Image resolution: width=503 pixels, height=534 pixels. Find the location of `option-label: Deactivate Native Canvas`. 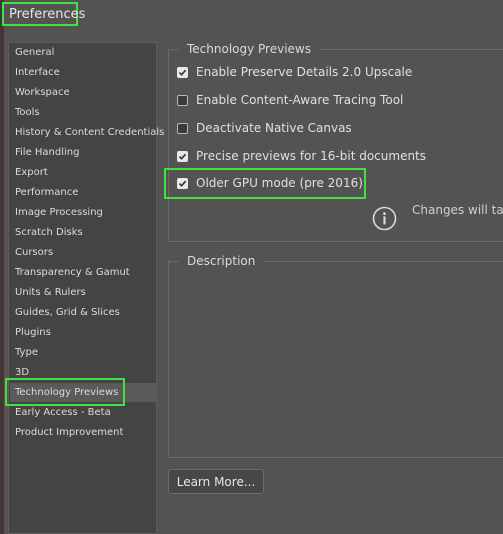

option-label: Deactivate Native Canvas is located at coordinates (274, 128).